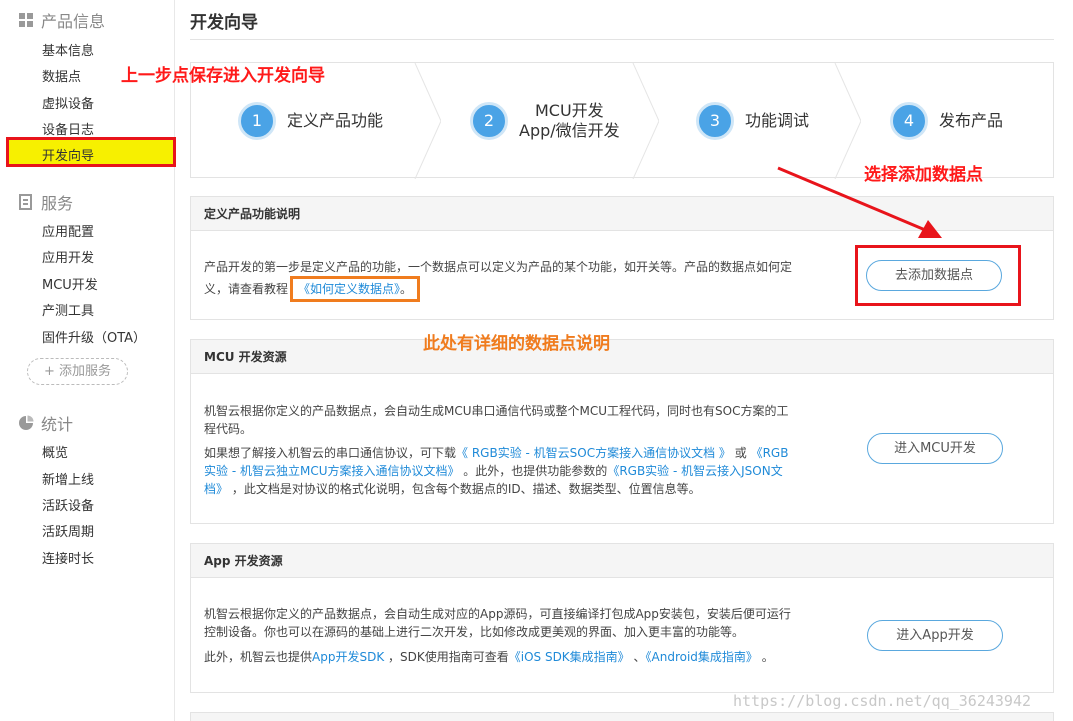 Image resolution: width=1073 pixels, height=721 pixels. I want to click on app-text2-sep: 、, so click(637, 657).